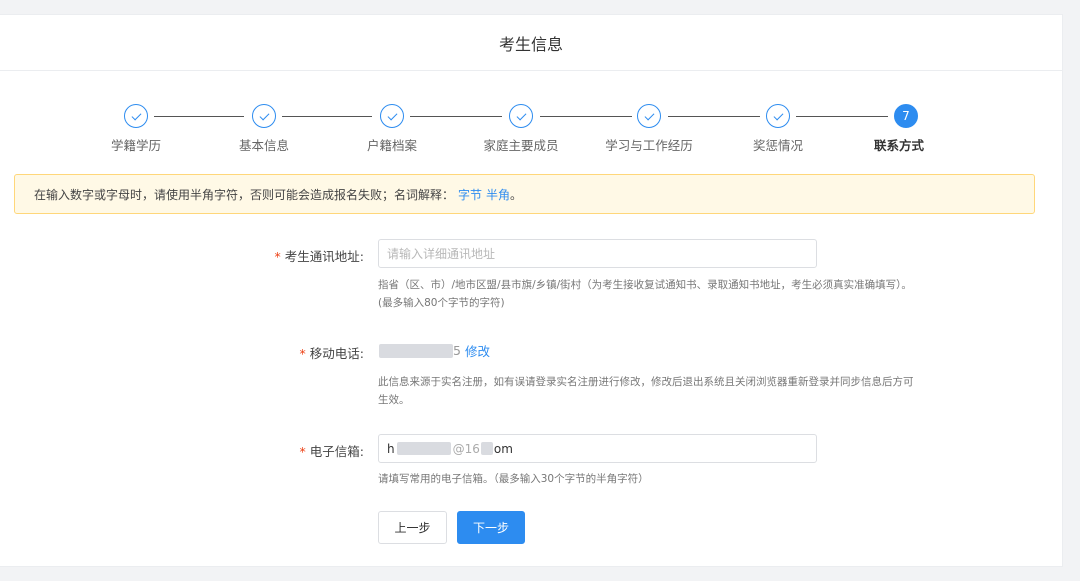 This screenshot has width=1080, height=581. I want to click on address-label: * 考生通讯地址:, so click(319, 256).